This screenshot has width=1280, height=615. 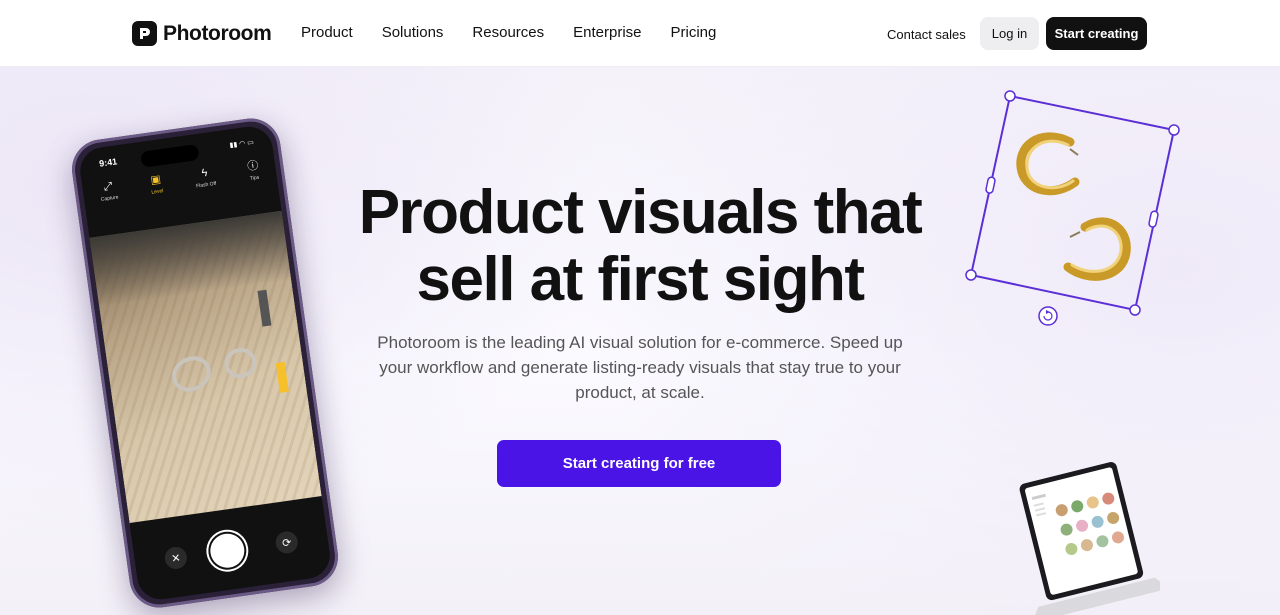 What do you see at coordinates (170, 155) in the screenshot?
I see `dynamic-island` at bounding box center [170, 155].